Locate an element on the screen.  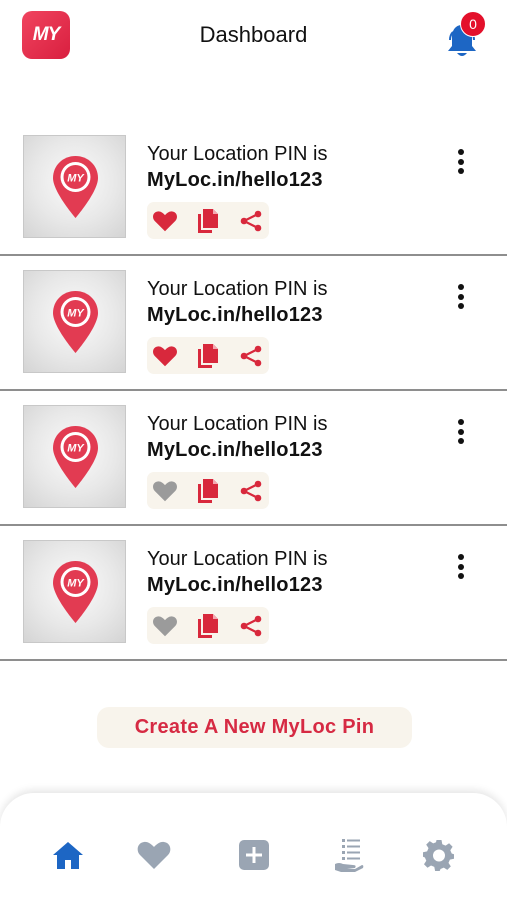
nav-add is located at coordinates (254, 855).